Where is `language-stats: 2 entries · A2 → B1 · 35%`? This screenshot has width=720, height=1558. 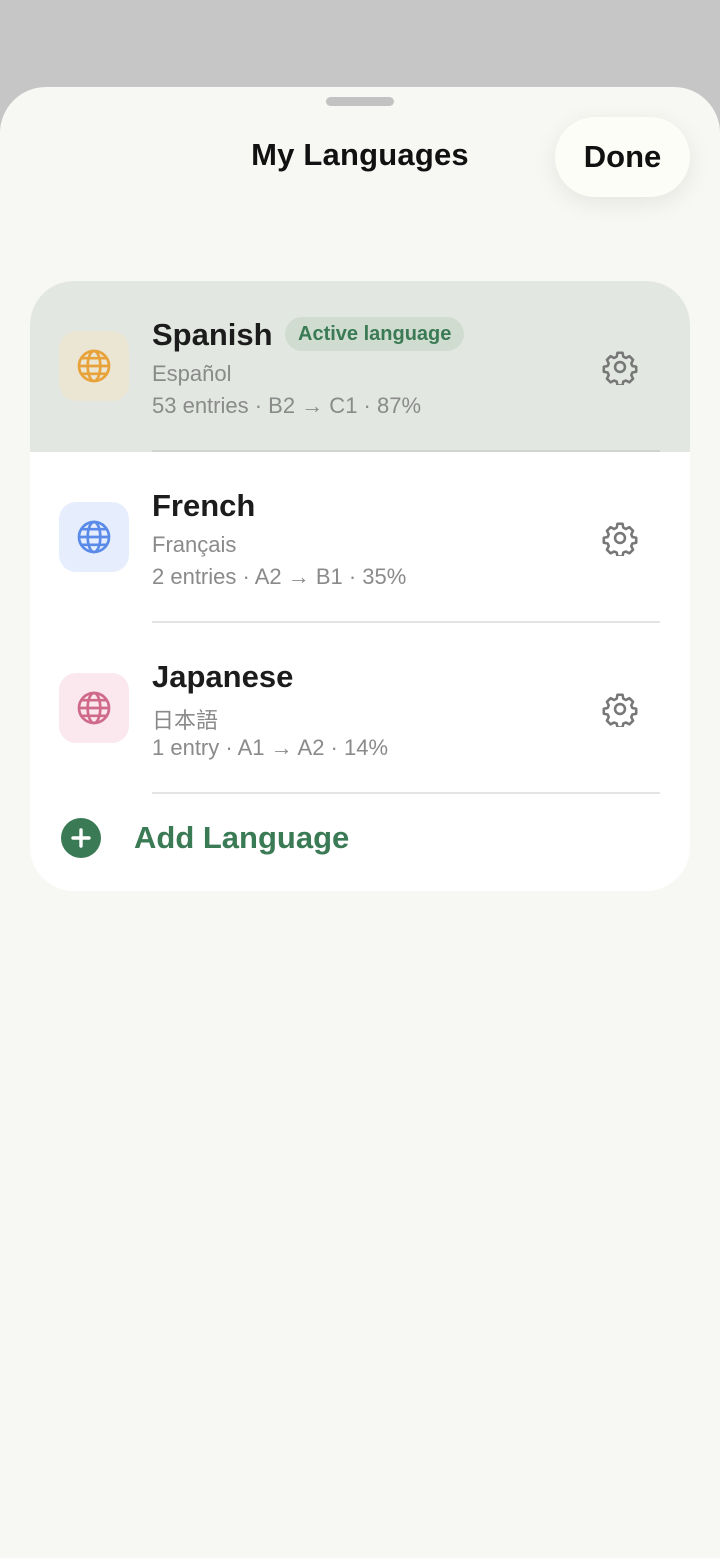 language-stats: 2 entries · A2 → B1 · 35% is located at coordinates (279, 576).